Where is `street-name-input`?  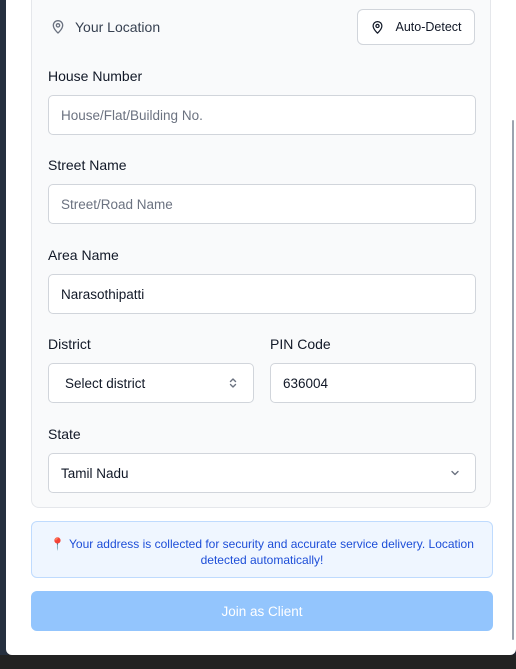 street-name-input is located at coordinates (262, 204).